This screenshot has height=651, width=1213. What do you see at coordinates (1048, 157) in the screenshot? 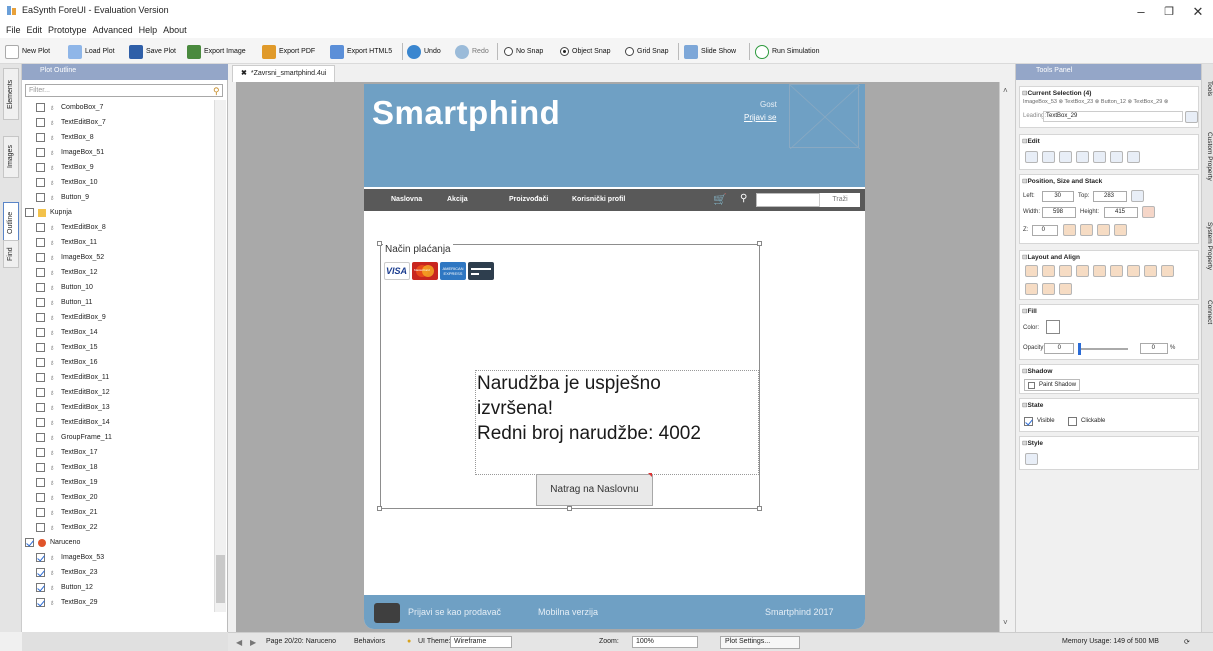
I see `copy-icon` at bounding box center [1048, 157].